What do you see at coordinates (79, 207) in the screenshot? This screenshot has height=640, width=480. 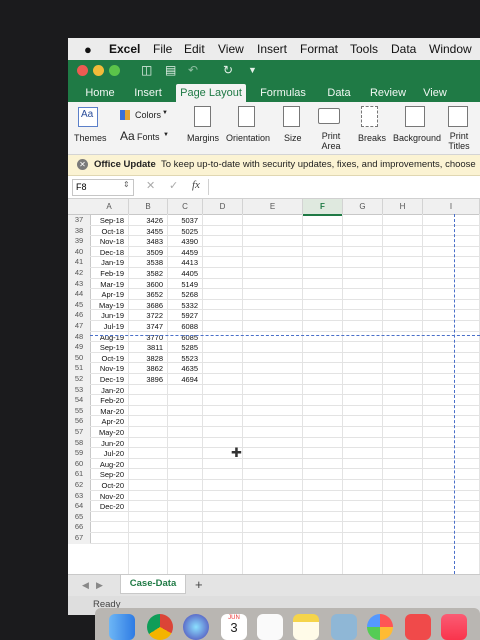 I see `select-all-corner` at bounding box center [79, 207].